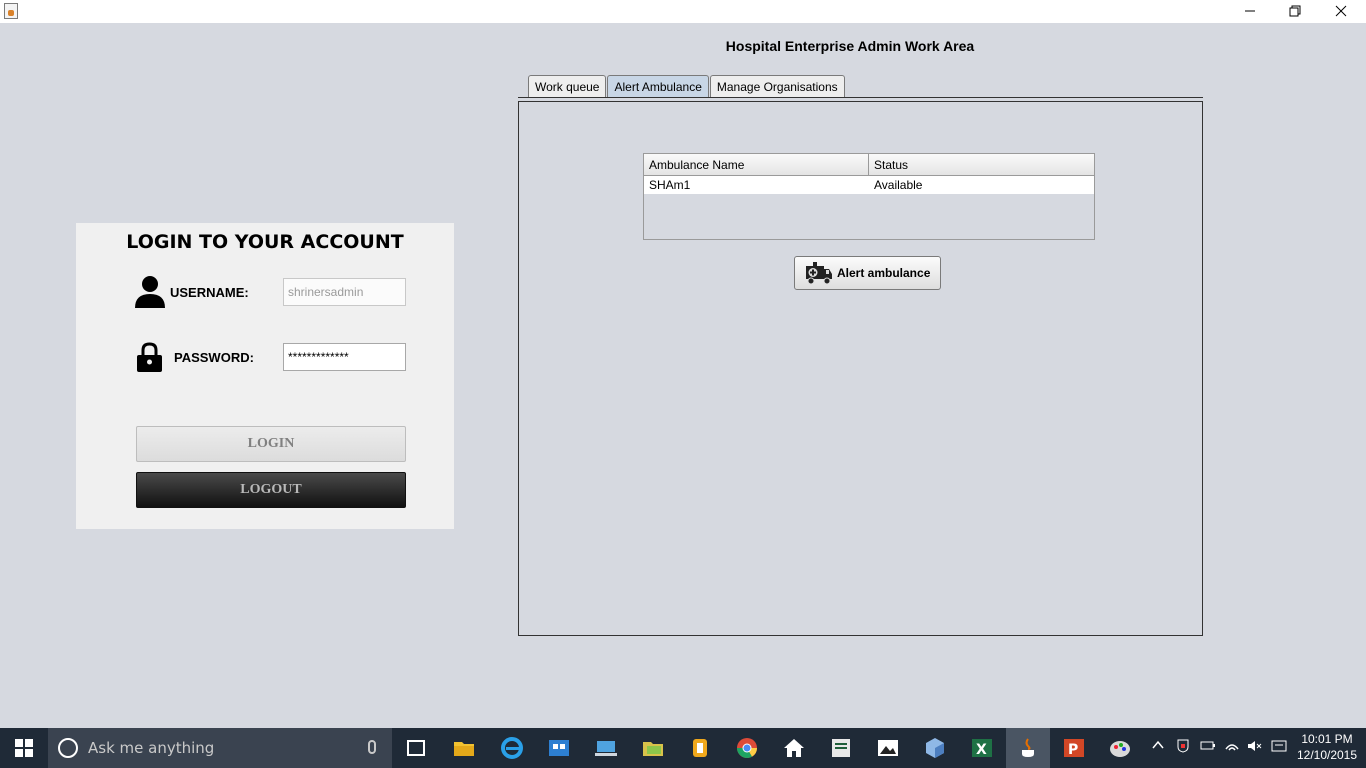 The height and width of the screenshot is (768, 1366). Describe the element at coordinates (747, 748) in the screenshot. I see `chrome-icon` at that location.